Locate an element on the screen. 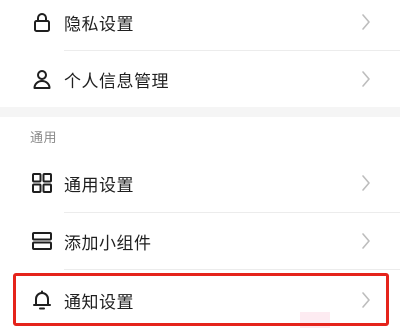 The width and height of the screenshot is (400, 328). background-smudge is located at coordinates (315, 320).